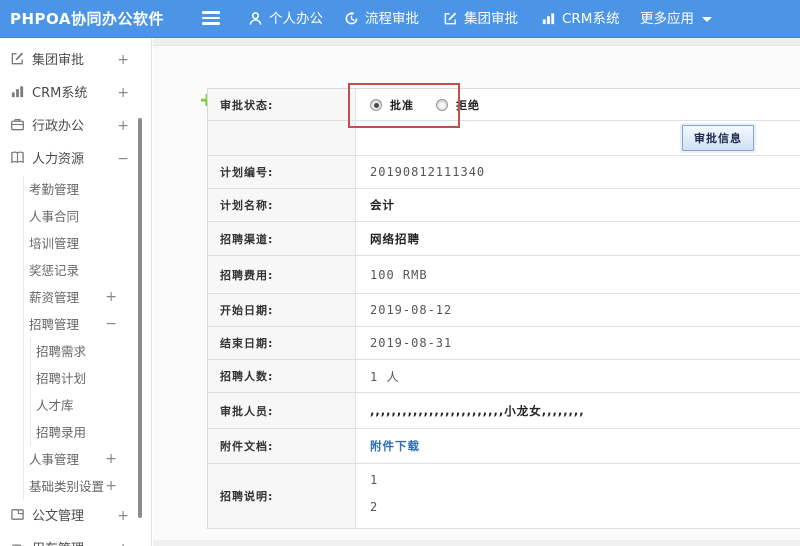 The height and width of the screenshot is (546, 800). Describe the element at coordinates (18, 161) in the screenshot. I see `book-icon` at that location.